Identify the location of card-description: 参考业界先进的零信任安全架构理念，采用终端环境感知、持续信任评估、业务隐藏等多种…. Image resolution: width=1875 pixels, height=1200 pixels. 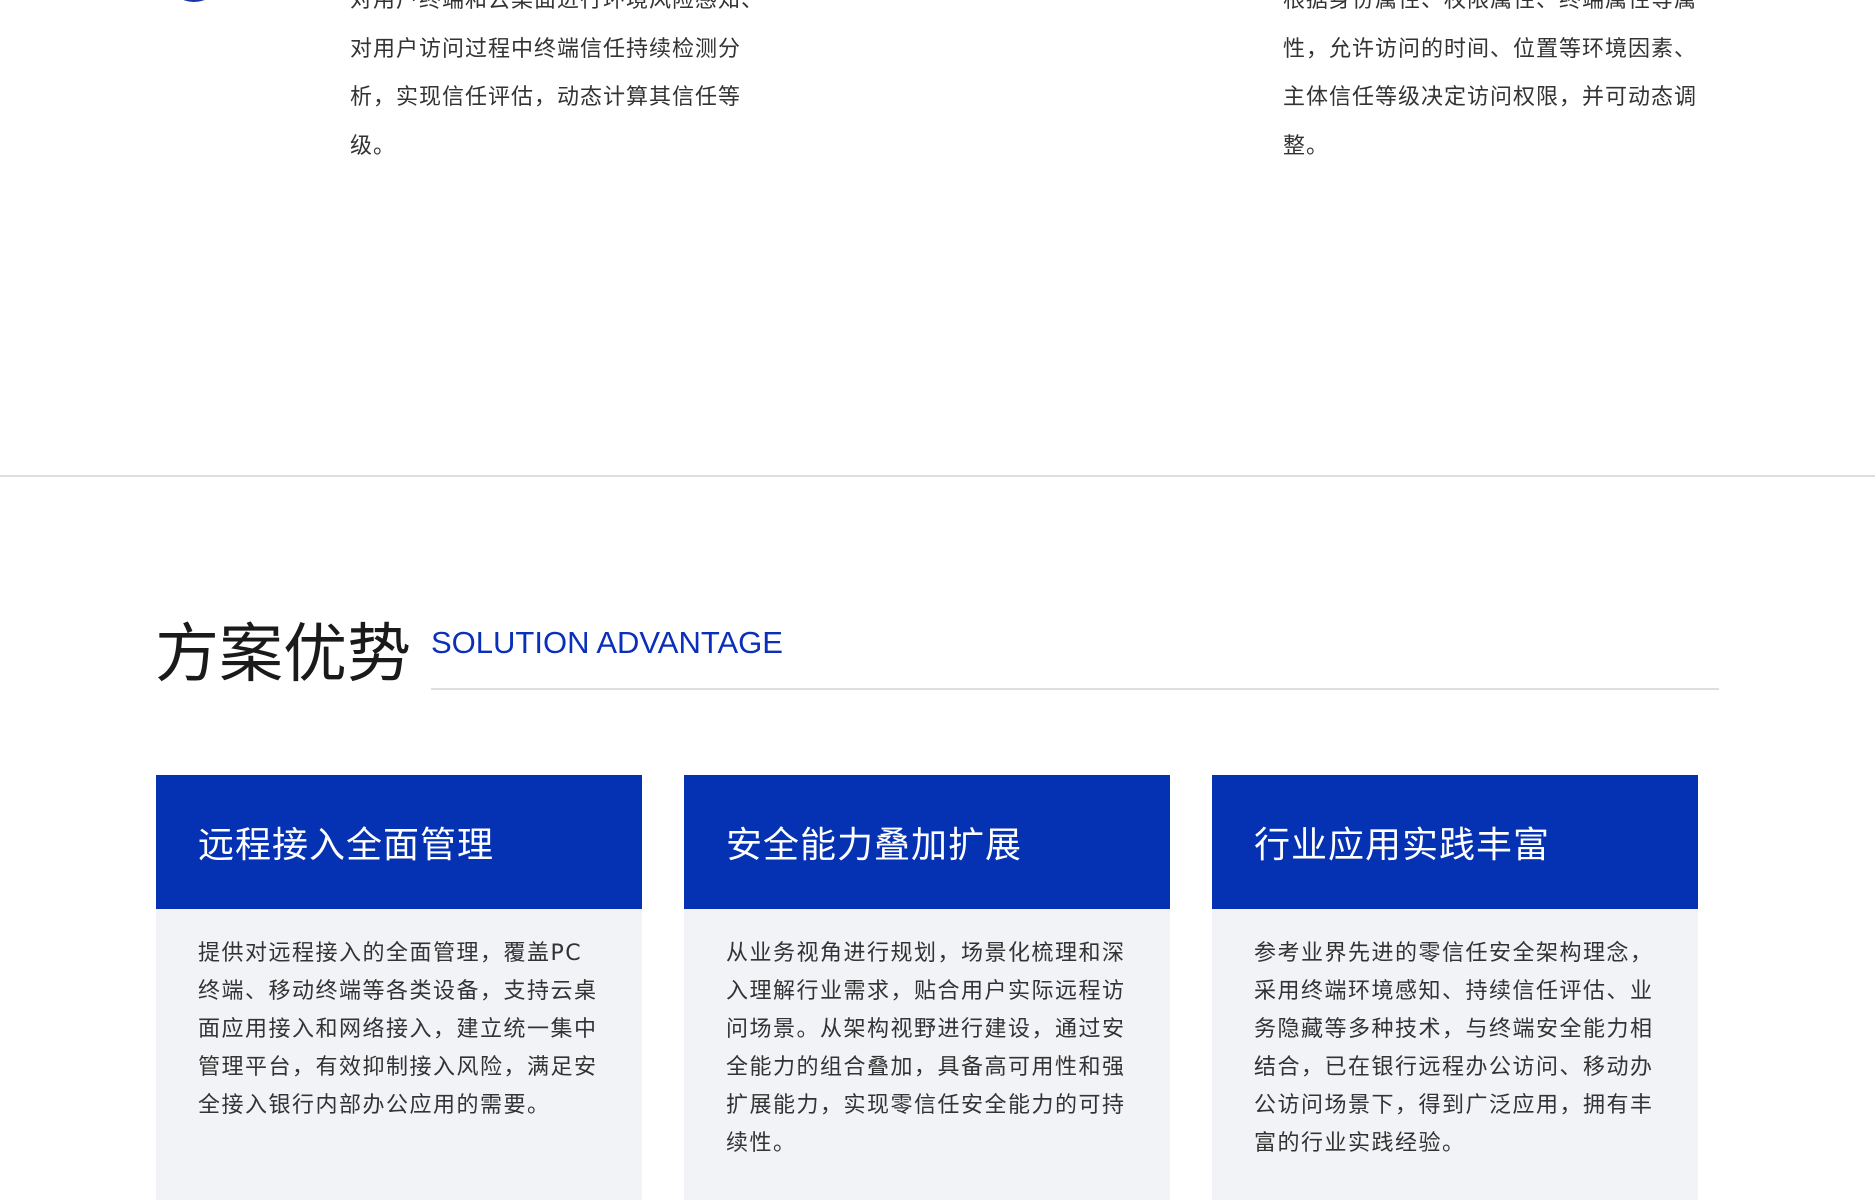
(1454, 1048).